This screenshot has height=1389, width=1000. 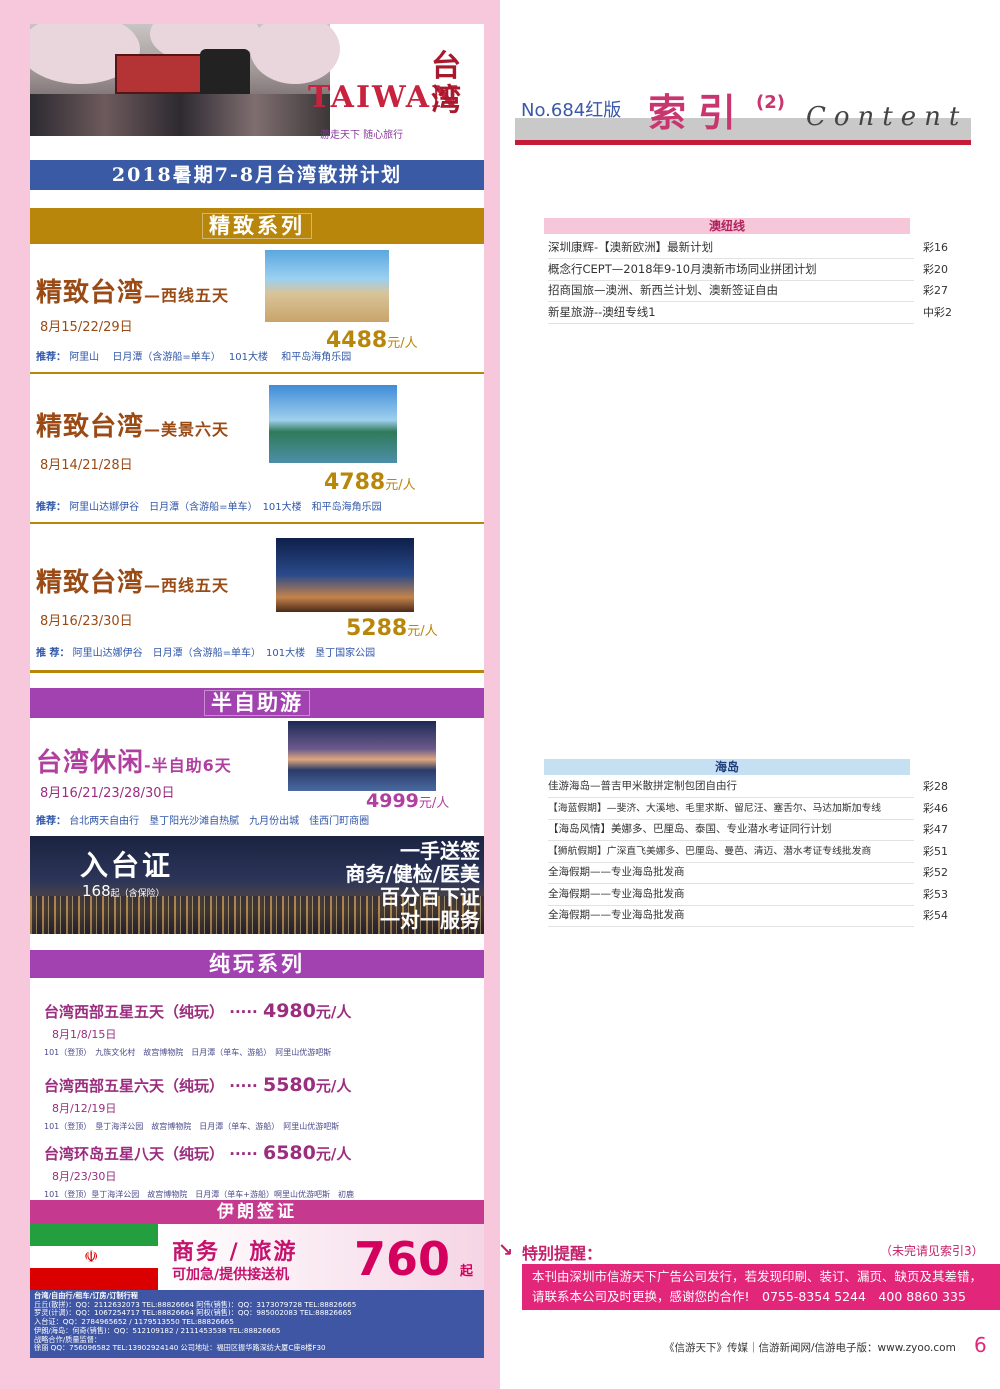 I want to click on jingzhi-series-bar: 精致系列, so click(x=257, y=226).